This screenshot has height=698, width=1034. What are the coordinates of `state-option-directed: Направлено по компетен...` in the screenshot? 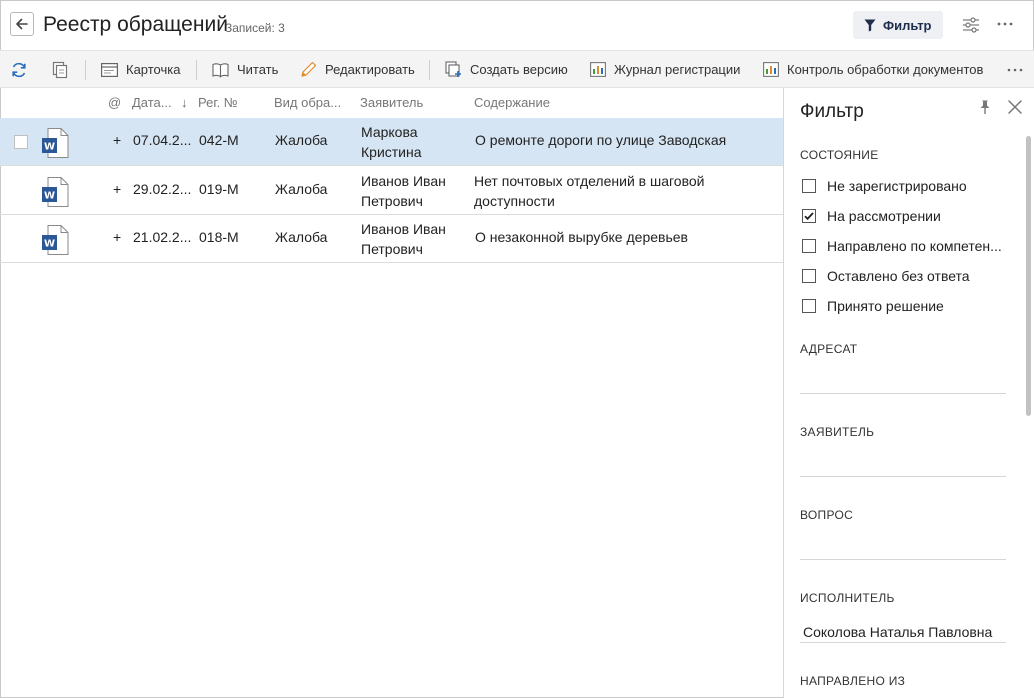 It's located at (902, 246).